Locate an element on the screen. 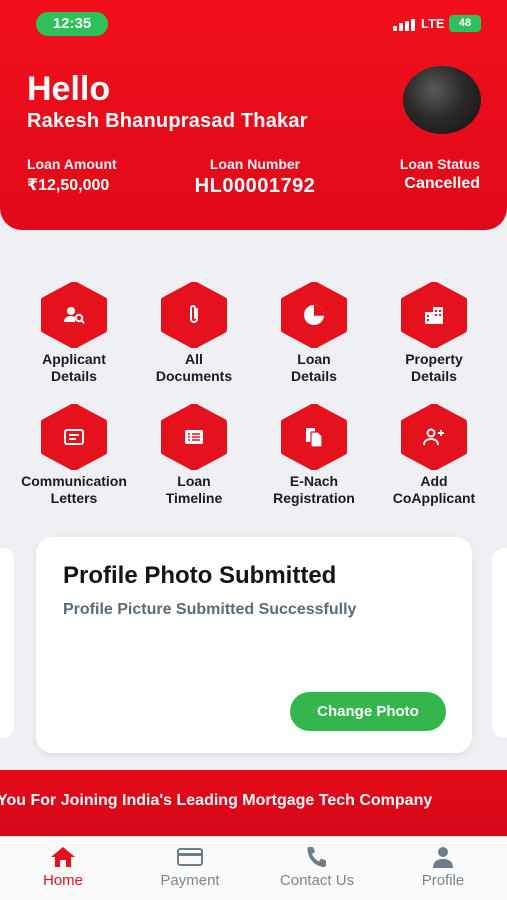  tile-label: CoApplicant is located at coordinates (434, 498).